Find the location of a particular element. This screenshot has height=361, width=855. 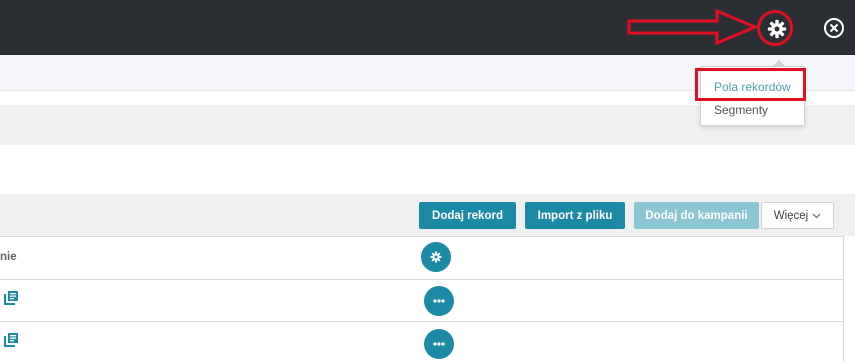

more-dropdown-button: Więcej is located at coordinates (797, 215).